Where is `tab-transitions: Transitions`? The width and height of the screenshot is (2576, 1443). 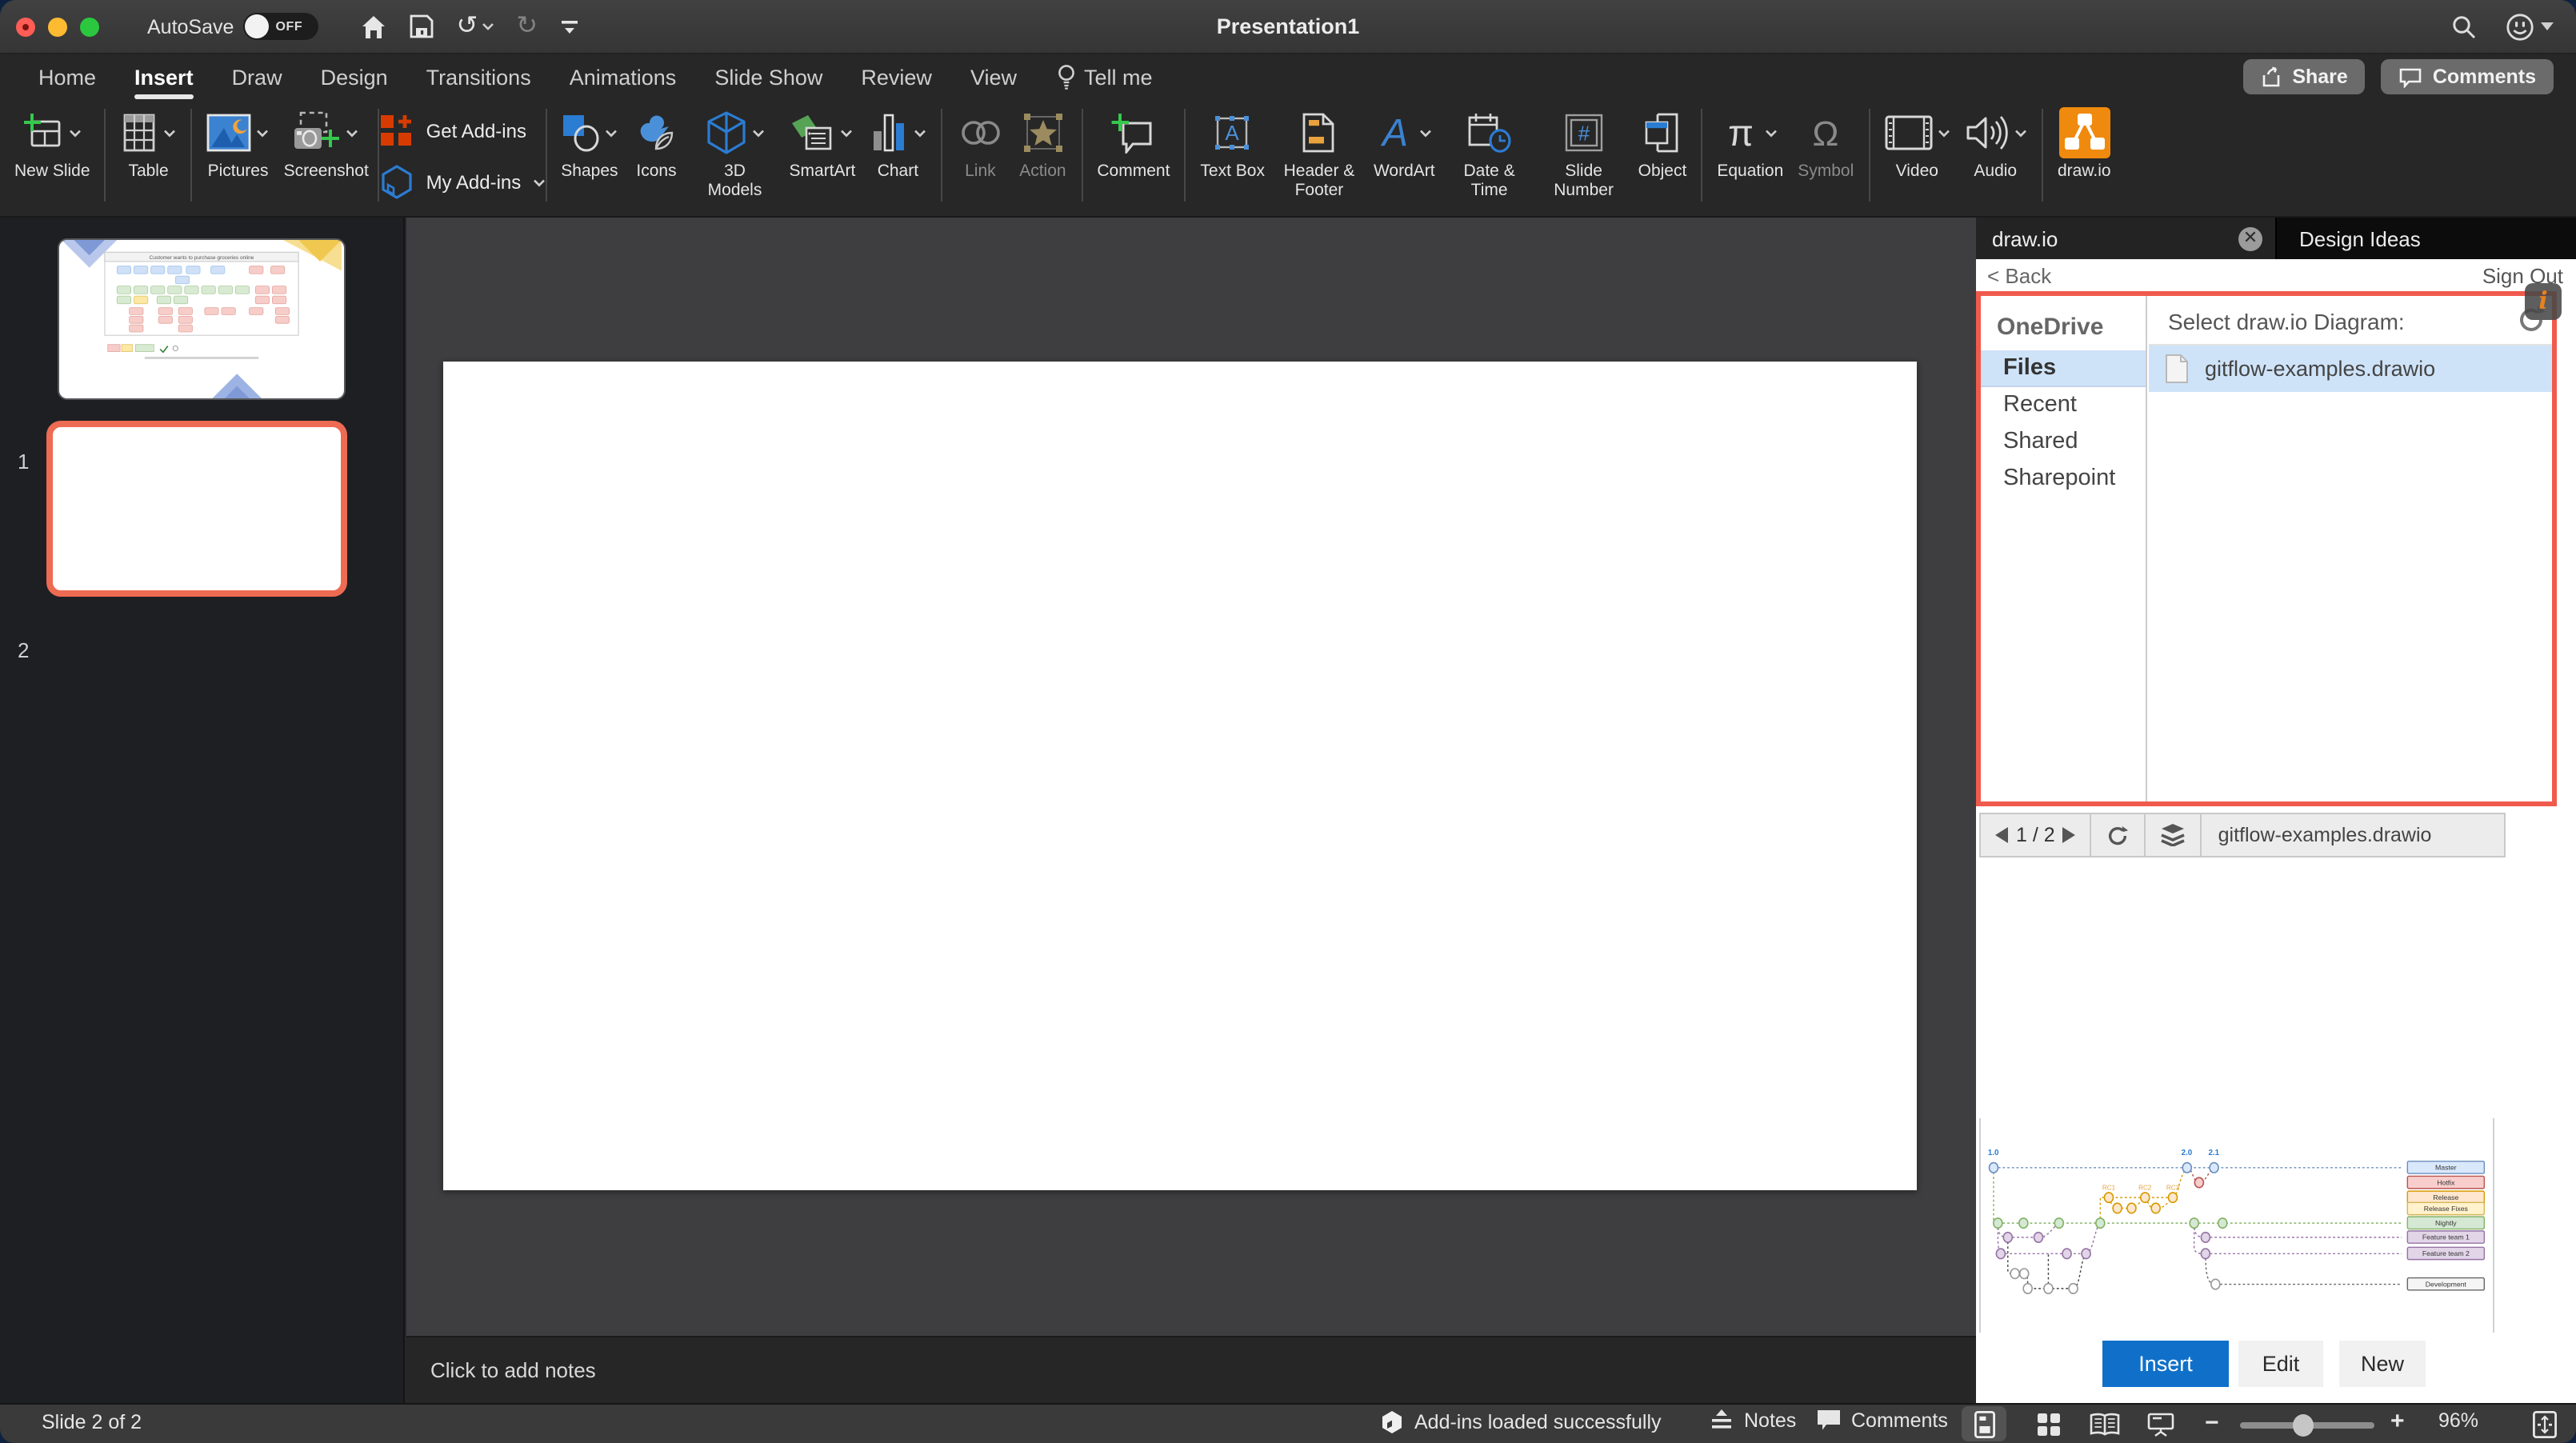
tab-transitions: Transitions is located at coordinates (478, 77).